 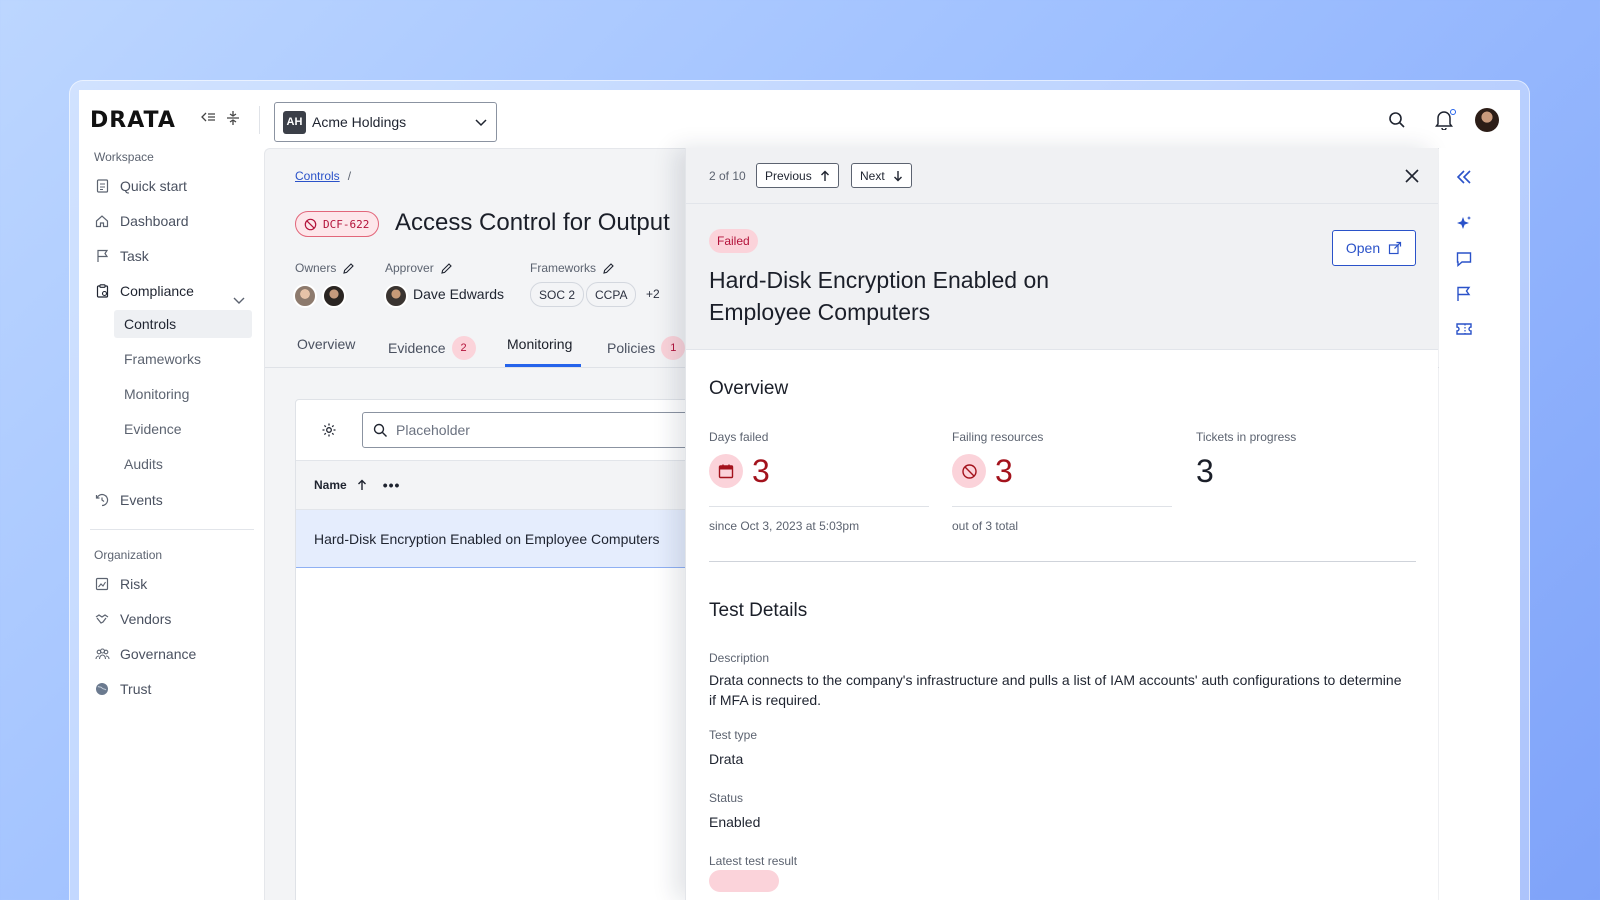 I want to click on tab-monitoring: Monitoring, so click(x=539, y=344).